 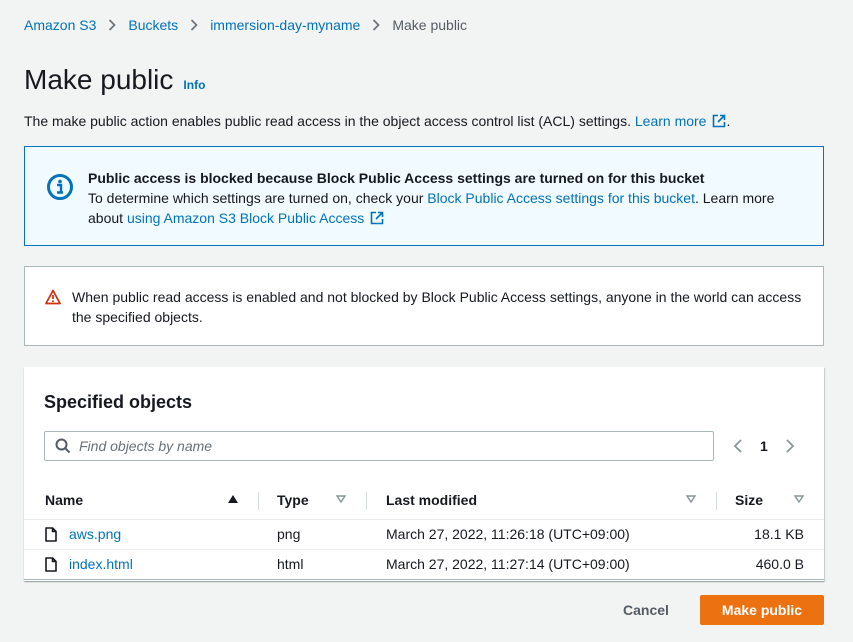 I want to click on search-icon, so click(x=63, y=446).